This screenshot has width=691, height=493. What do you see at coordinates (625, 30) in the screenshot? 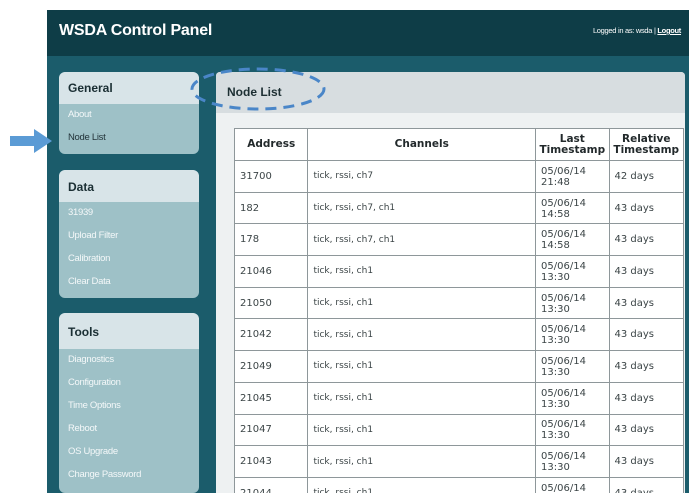
I see `login-text: Logged in as: wsda |` at bounding box center [625, 30].